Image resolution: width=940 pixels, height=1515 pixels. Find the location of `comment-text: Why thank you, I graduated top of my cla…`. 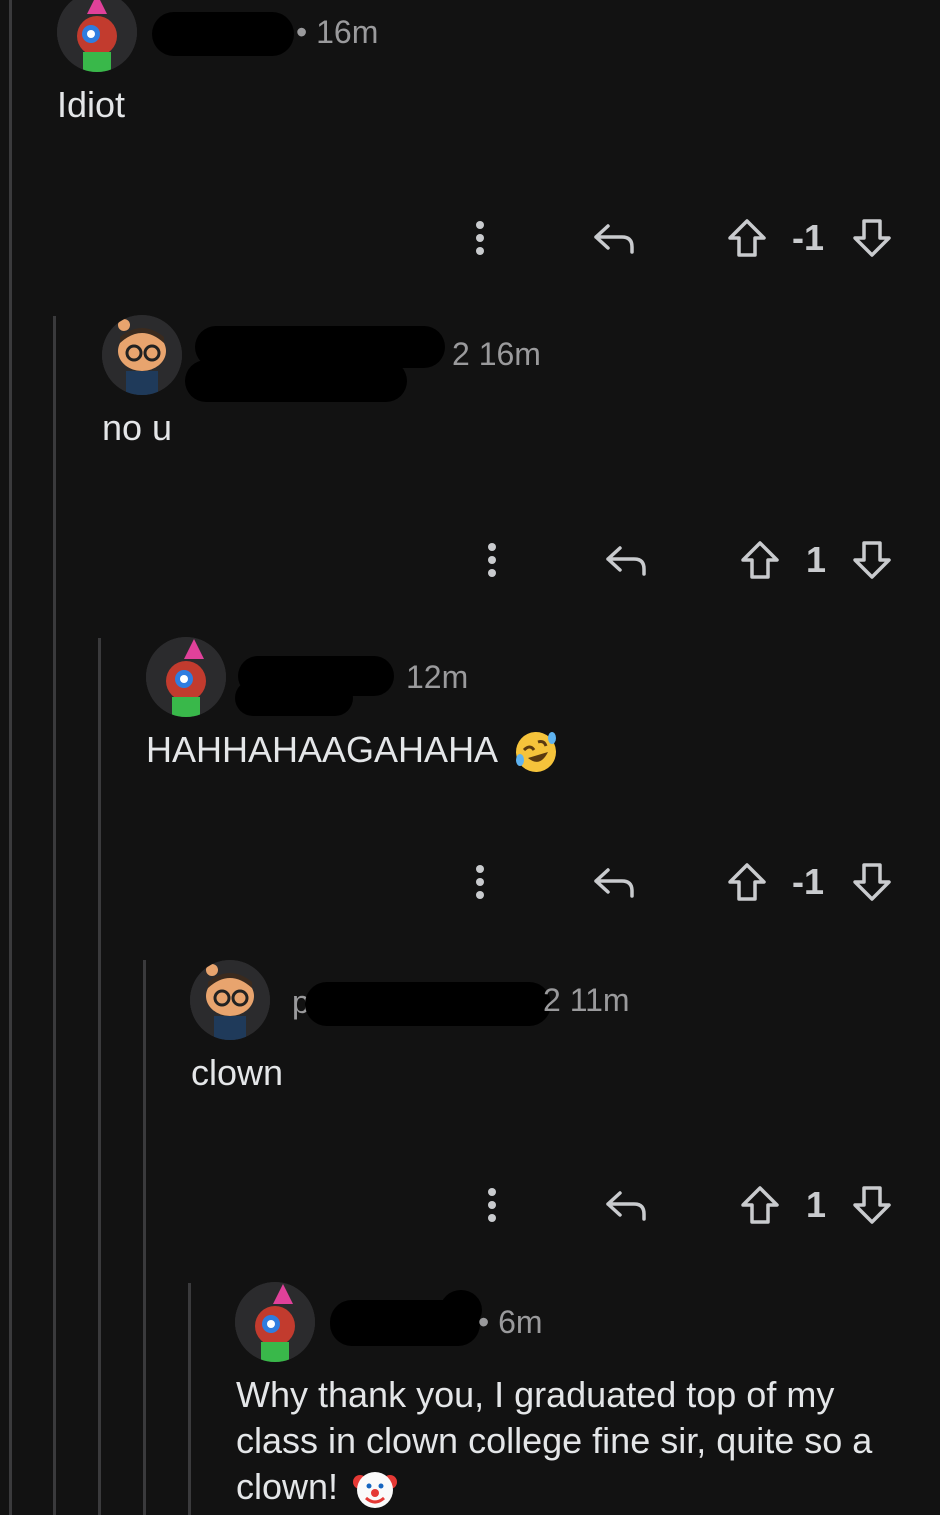

comment-text: Why thank you, I graduated top of my cla… is located at coordinates (554, 1440).